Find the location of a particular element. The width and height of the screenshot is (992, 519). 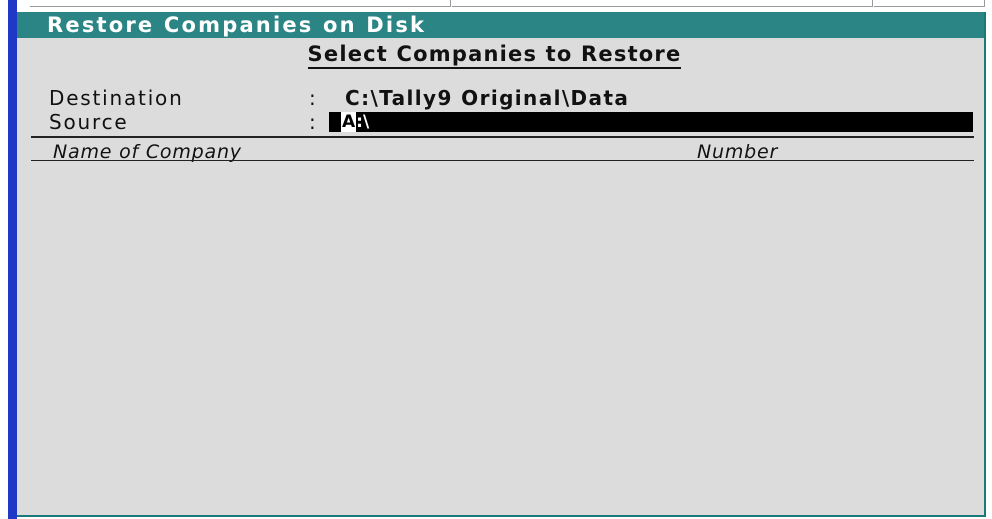

destination-value: C:\Tally9 Original\Data is located at coordinates (487, 98).